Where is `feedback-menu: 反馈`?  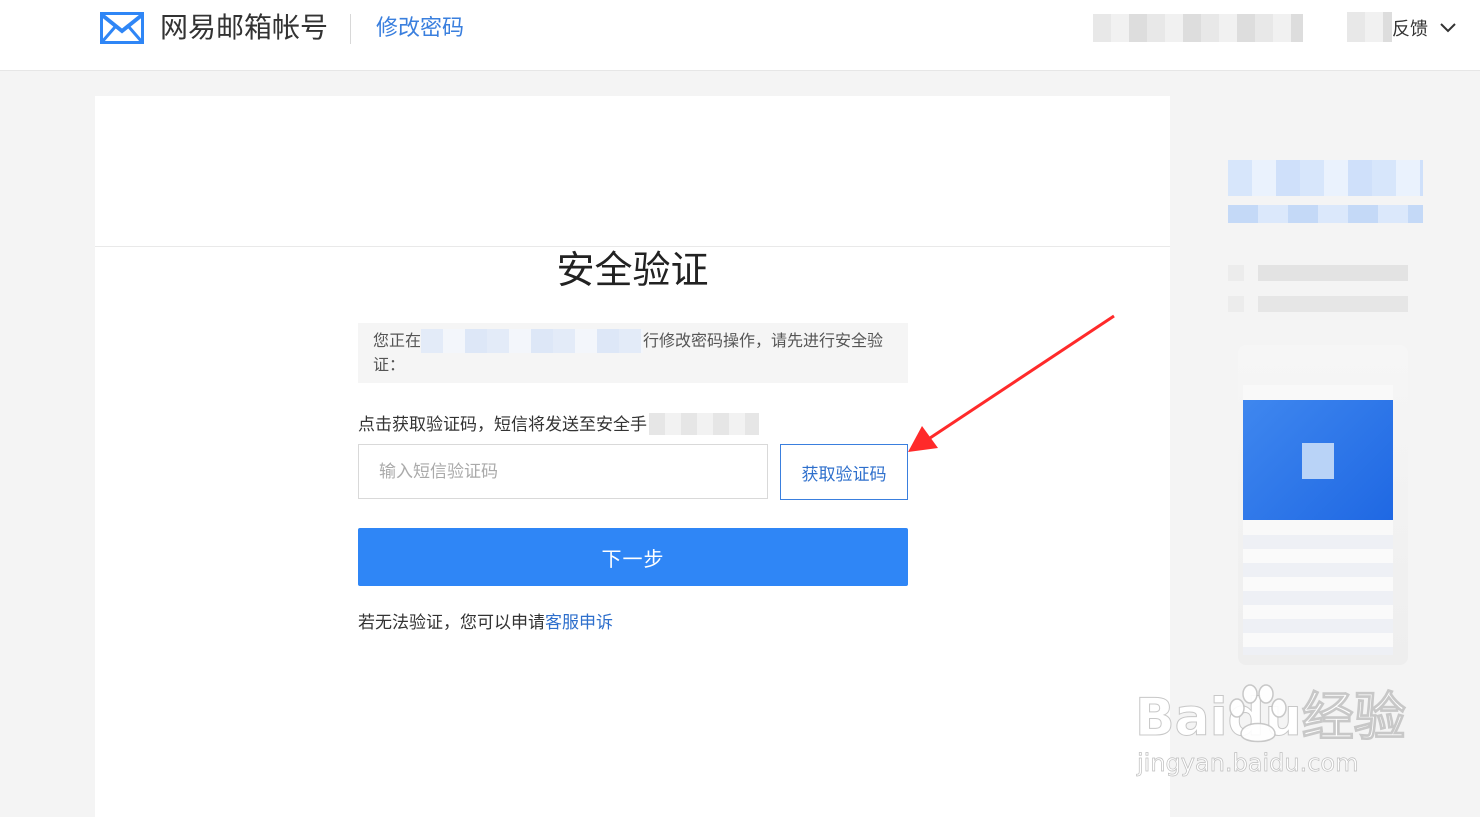
feedback-menu: 反馈 is located at coordinates (1410, 30).